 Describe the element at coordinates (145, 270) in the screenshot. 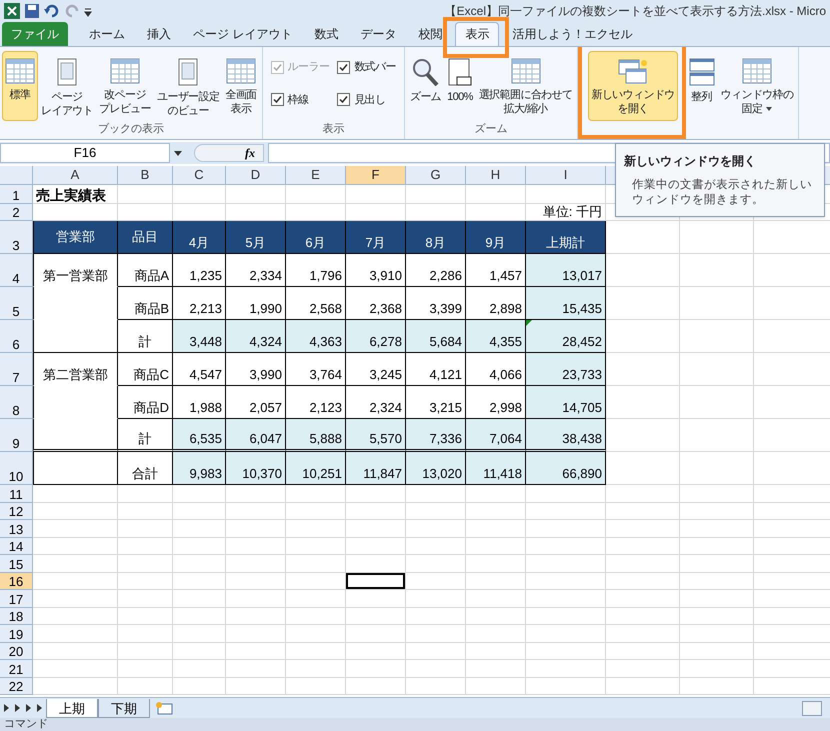

I see `worksheet-cell: 商品A` at that location.